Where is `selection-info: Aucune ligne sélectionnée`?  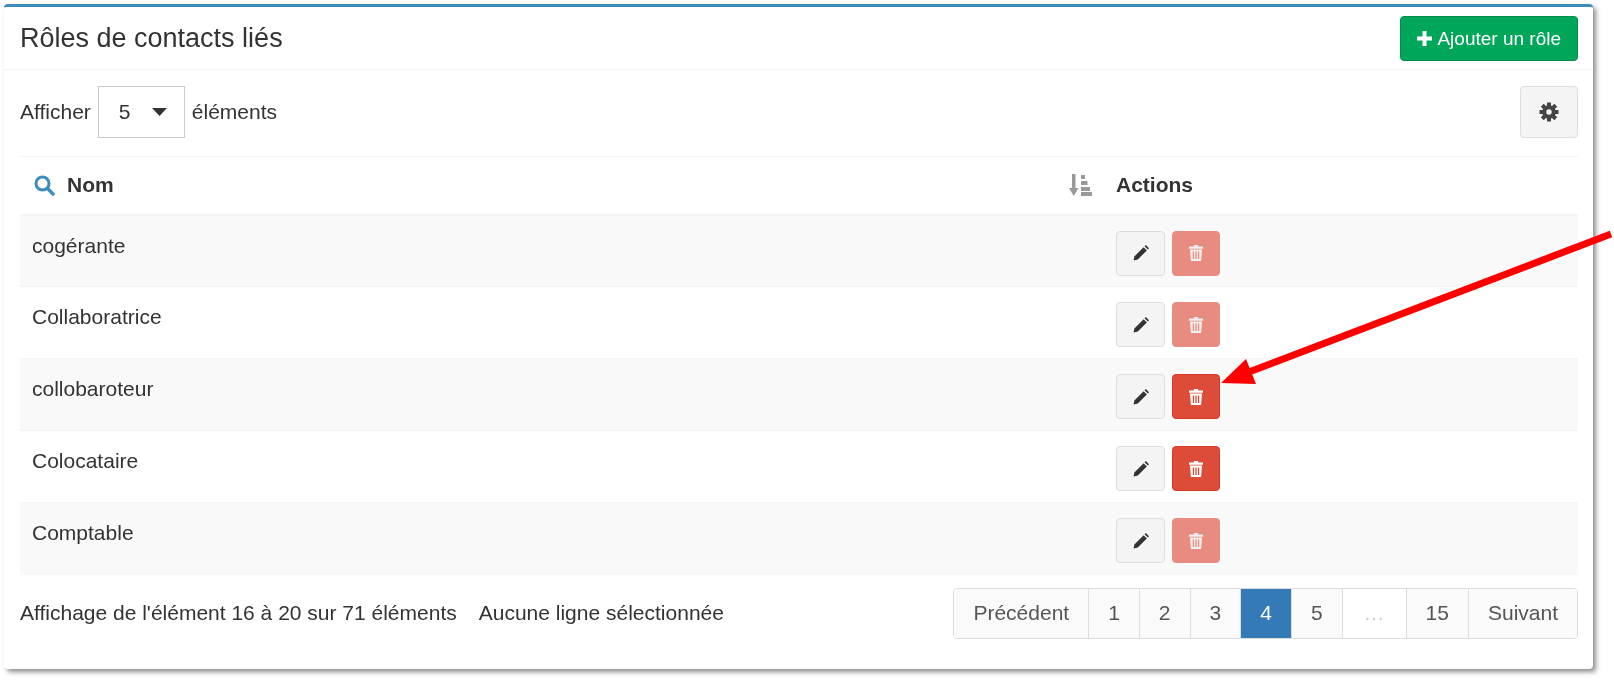
selection-info: Aucune ligne sélectionnée is located at coordinates (601, 613).